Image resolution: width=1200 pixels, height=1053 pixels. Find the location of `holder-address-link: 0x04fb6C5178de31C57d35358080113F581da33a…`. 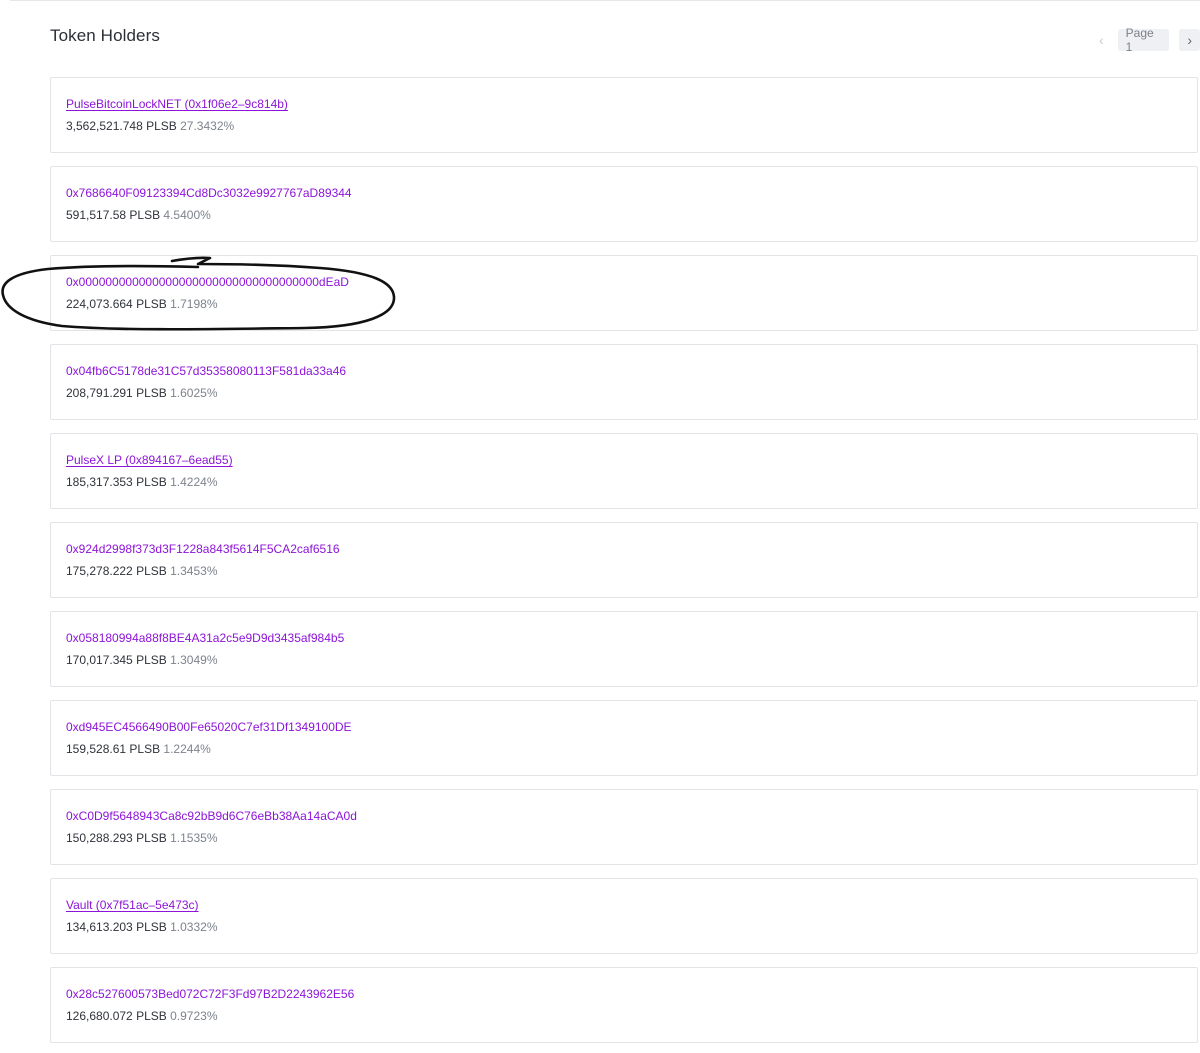

holder-address-link: 0x04fb6C5178de31C57d35358080113F581da33a… is located at coordinates (206, 371).